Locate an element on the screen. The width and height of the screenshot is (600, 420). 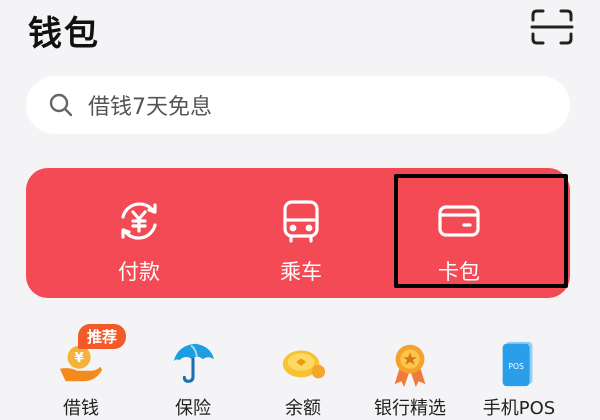
medal-icon is located at coordinates (410, 366).